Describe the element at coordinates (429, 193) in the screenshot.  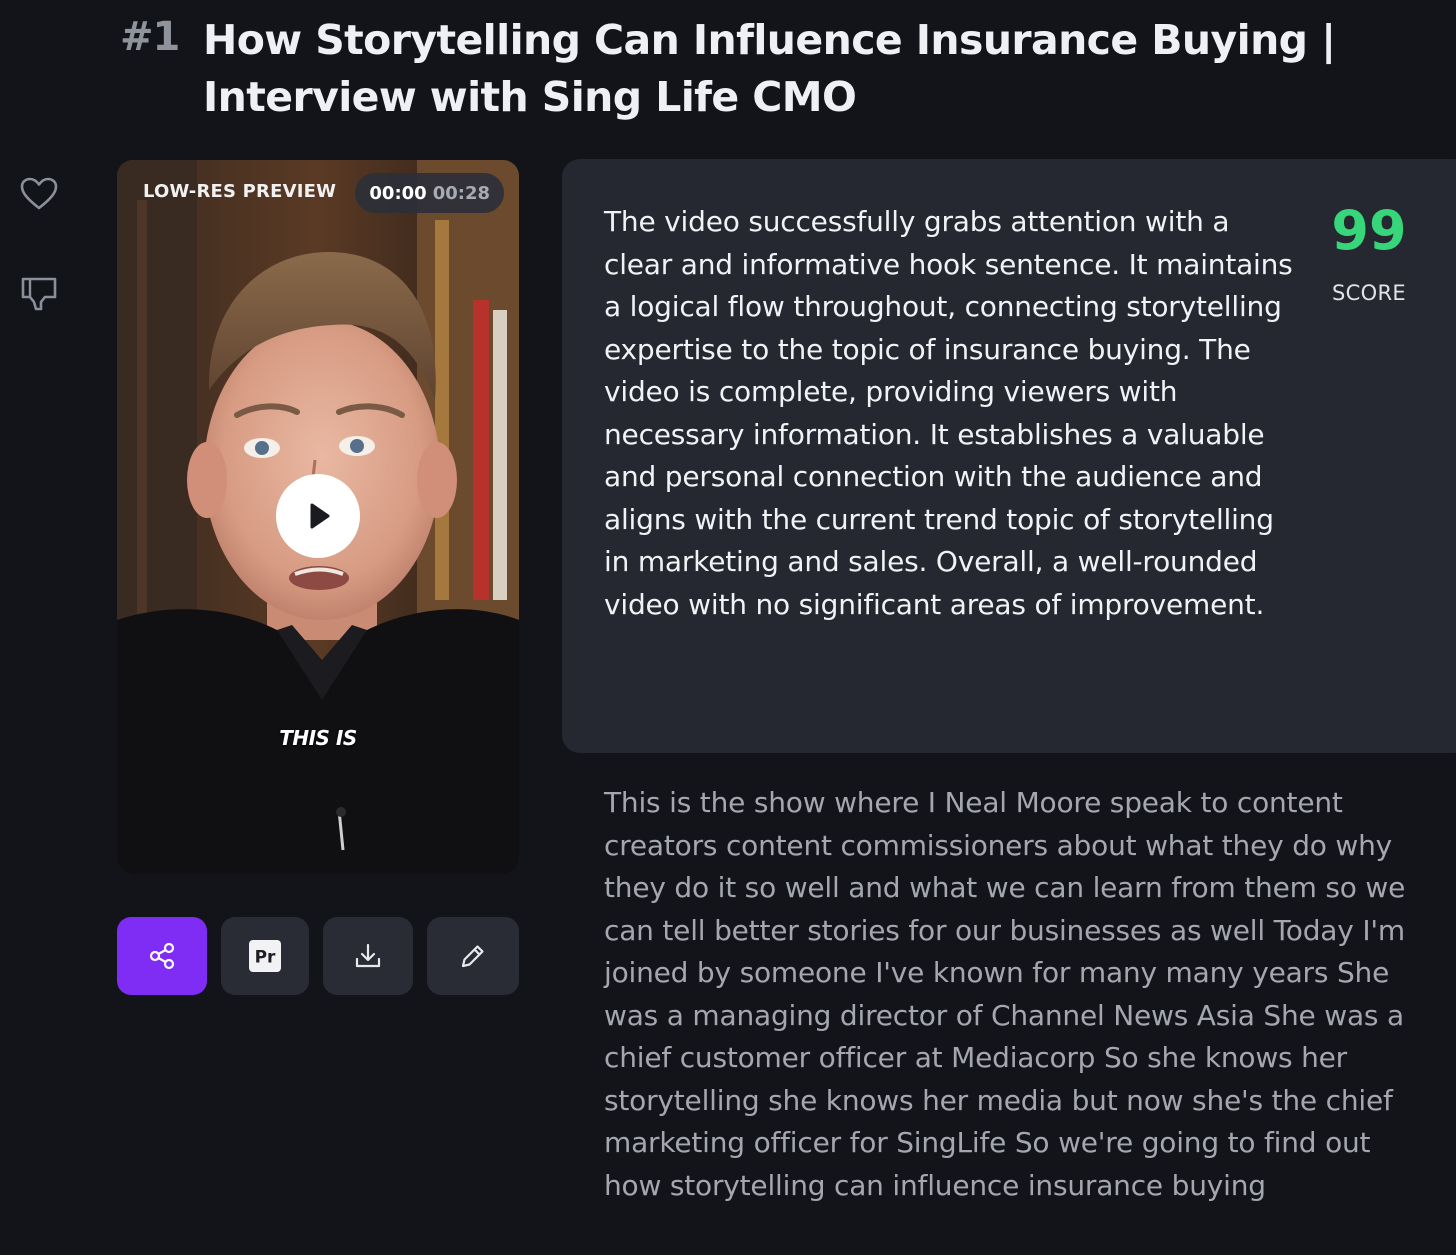
I see `time-display: 00:00 00:28` at that location.